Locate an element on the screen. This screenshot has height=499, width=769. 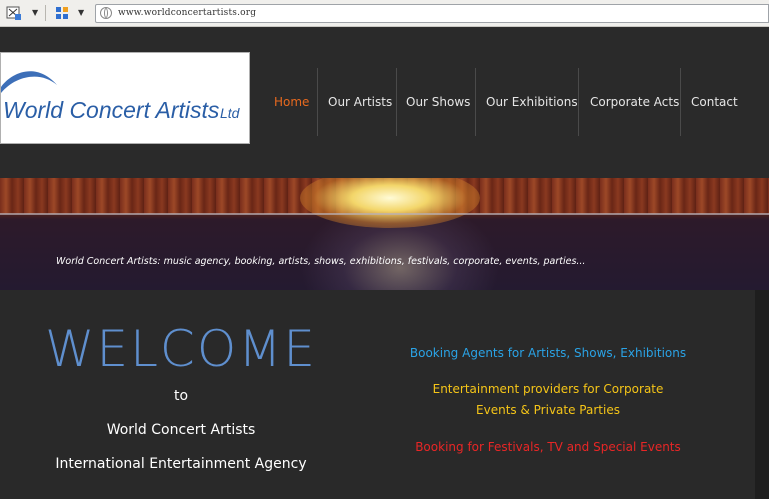
nav-corporate-acts: Corporate Acts is located at coordinates (634, 102).